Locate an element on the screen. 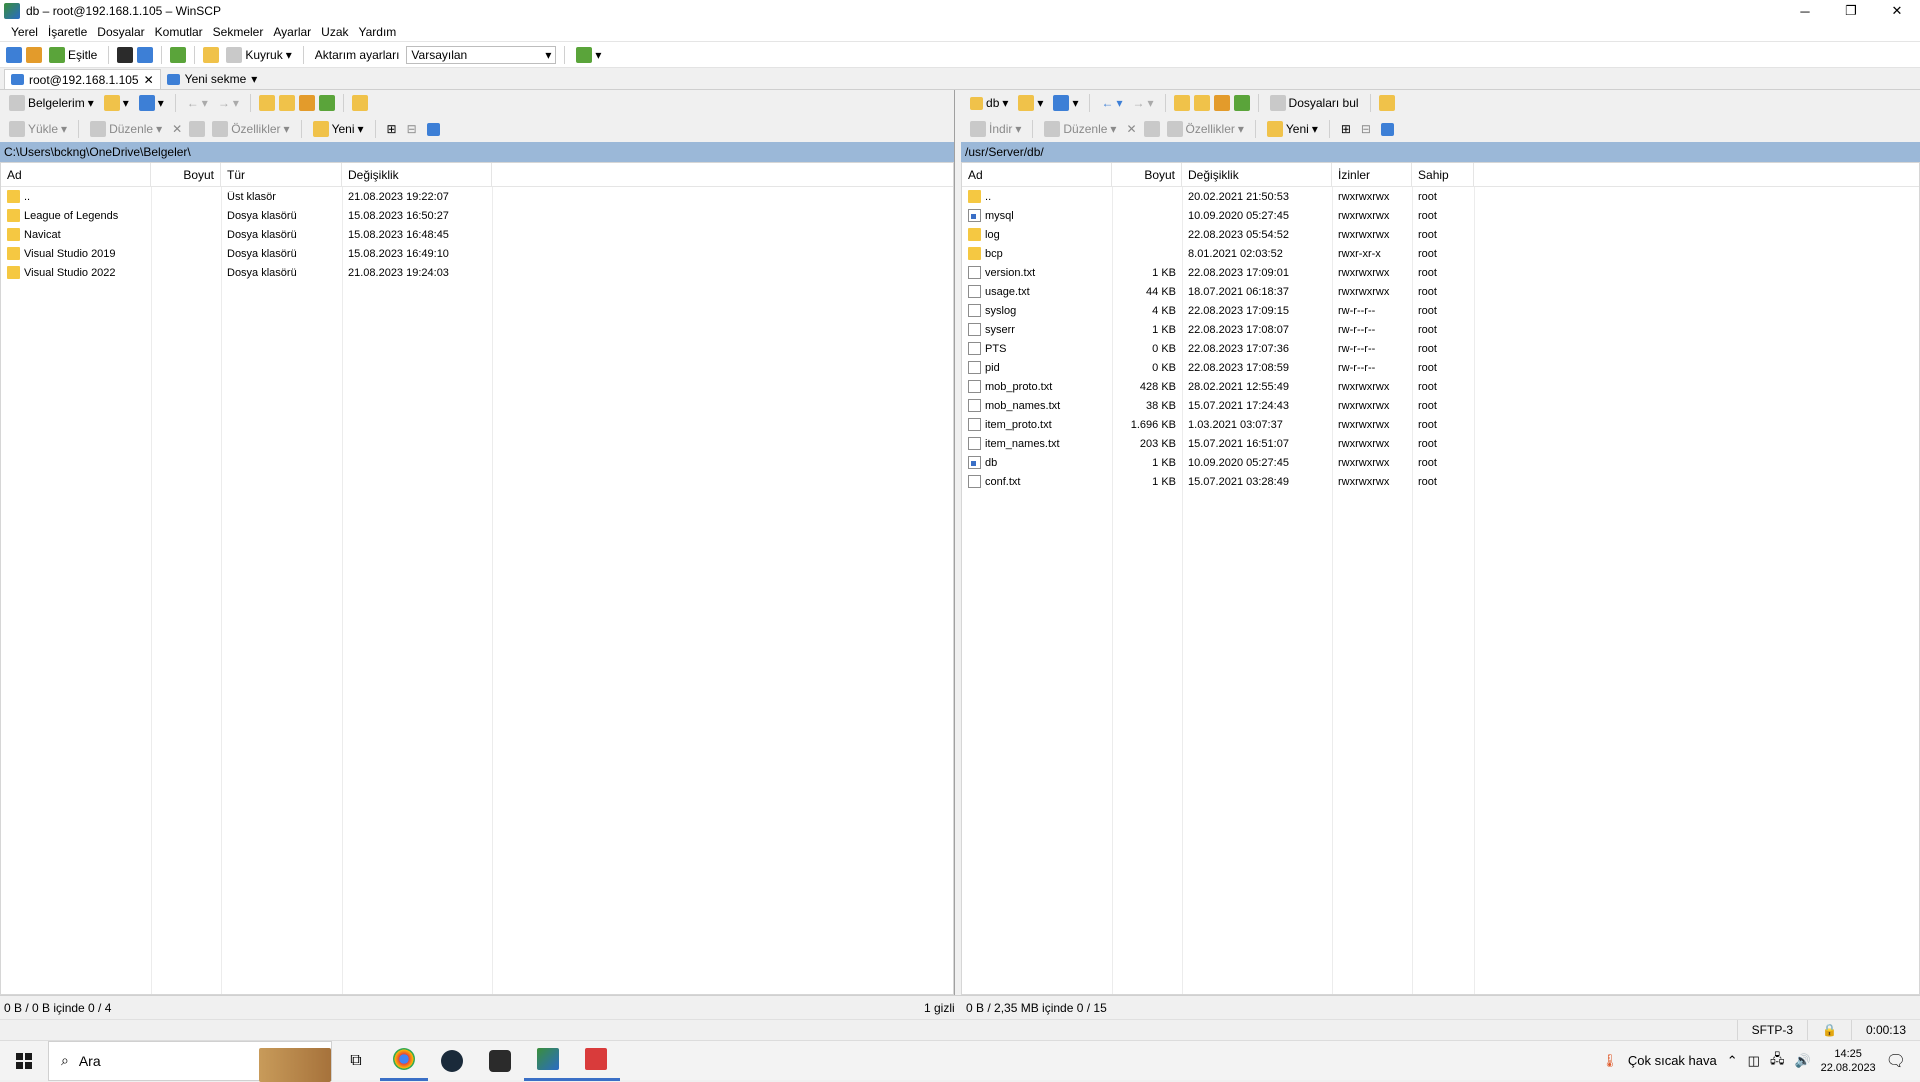 This screenshot has height=1082, width=1920. download-button: İndir ▾ is located at coordinates (995, 129).